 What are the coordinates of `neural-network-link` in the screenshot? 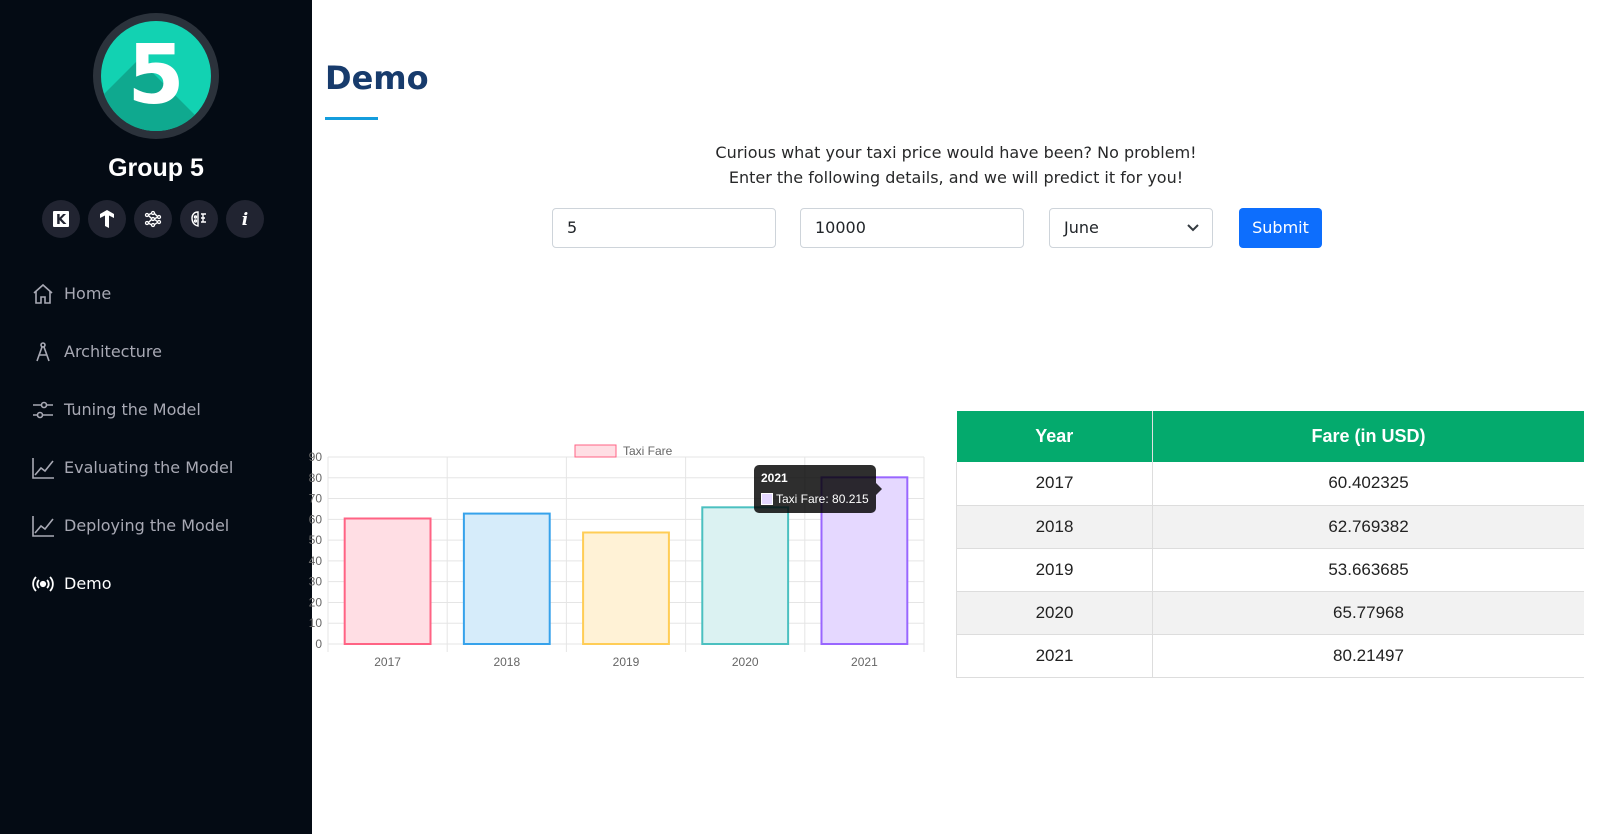 It's located at (153, 219).